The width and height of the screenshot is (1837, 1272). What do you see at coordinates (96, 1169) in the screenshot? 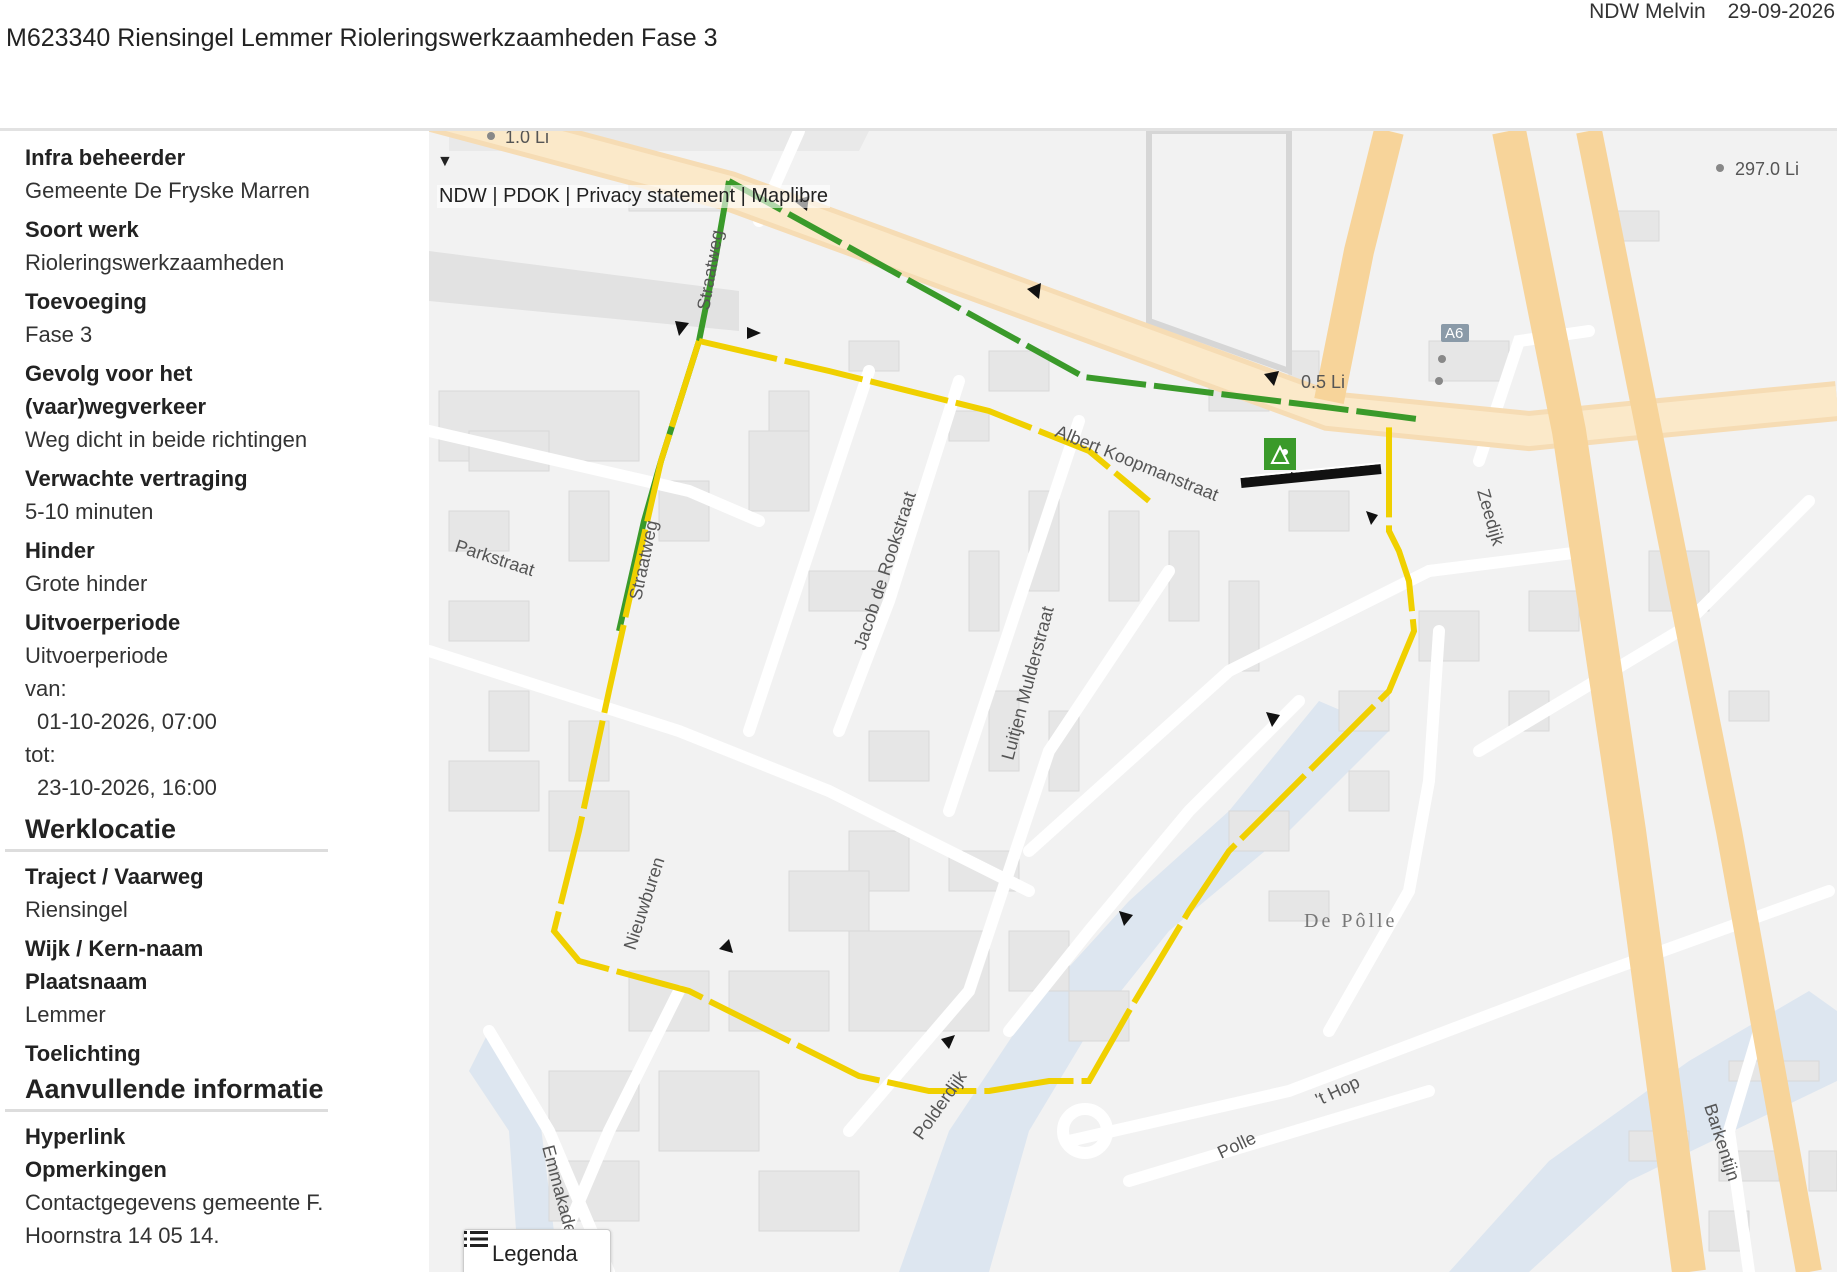
I see `opmerkingen-label: Opmerkingen` at bounding box center [96, 1169].